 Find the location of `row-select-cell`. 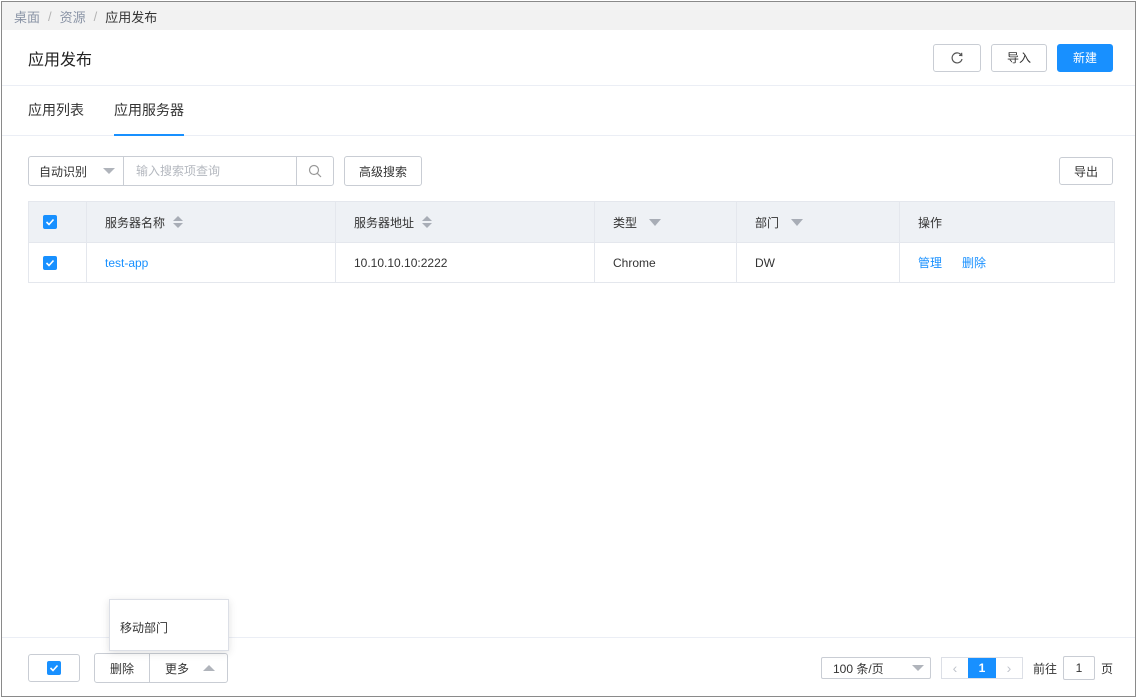

row-select-cell is located at coordinates (58, 262).